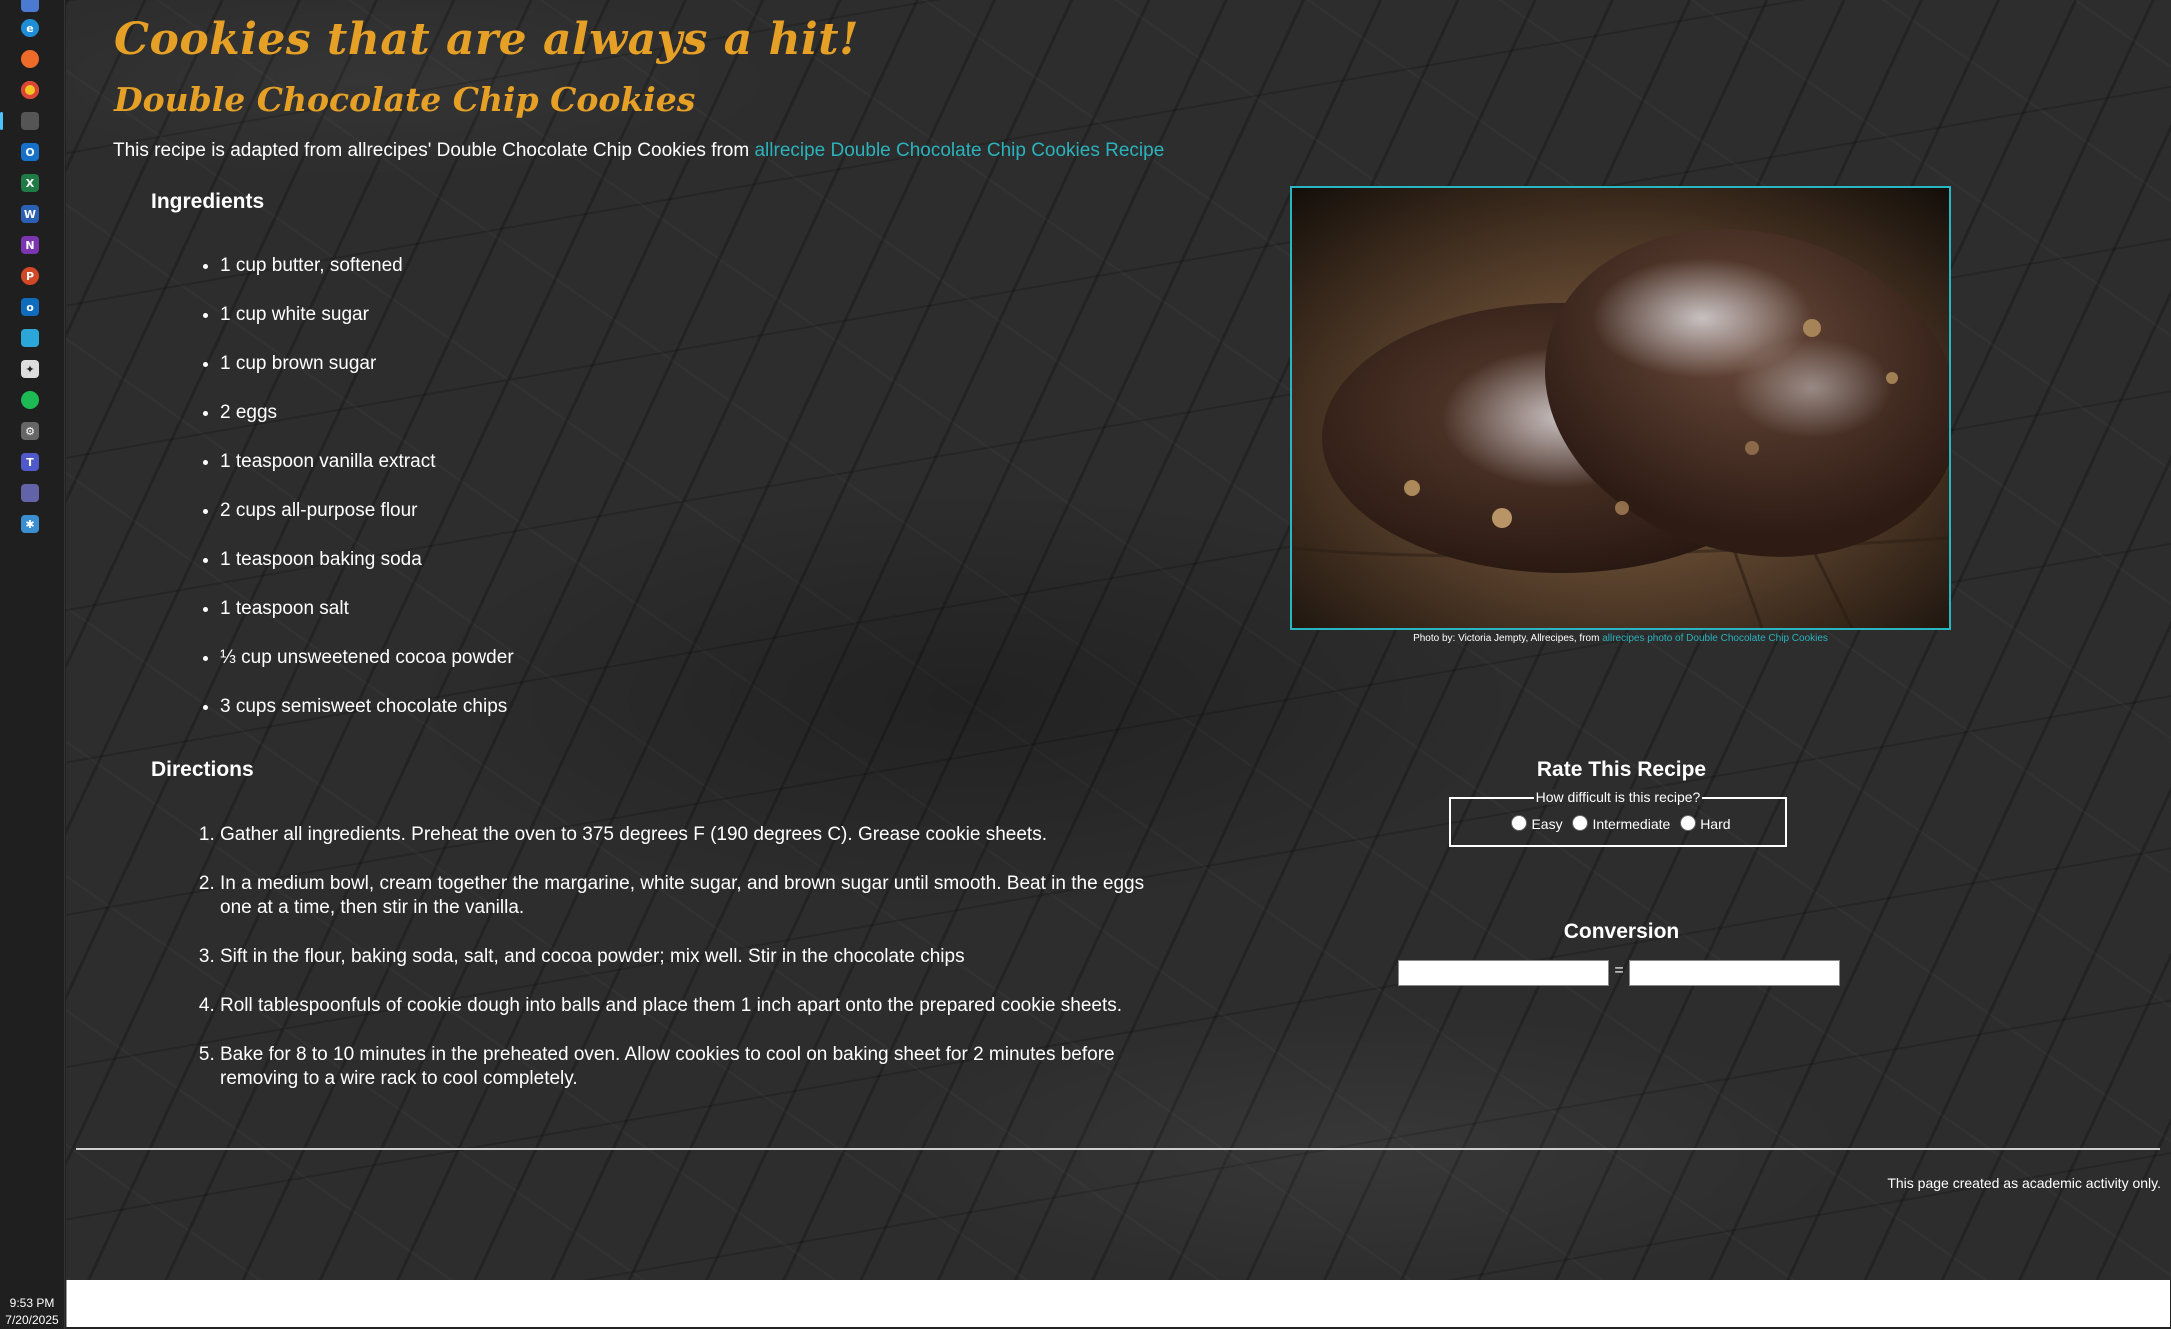 Image resolution: width=2171 pixels, height=1329 pixels. What do you see at coordinates (30, 462) in the screenshot?
I see `teams-icon: T` at bounding box center [30, 462].